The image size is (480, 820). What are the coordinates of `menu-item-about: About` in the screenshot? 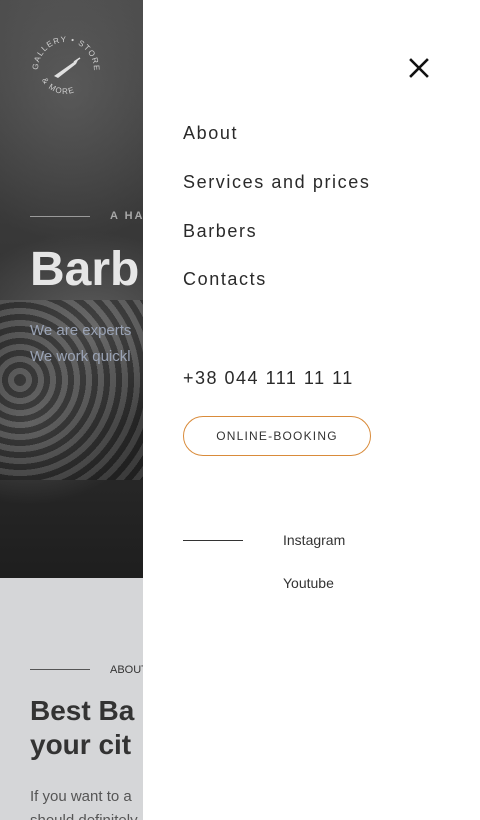 It's located at (210, 133).